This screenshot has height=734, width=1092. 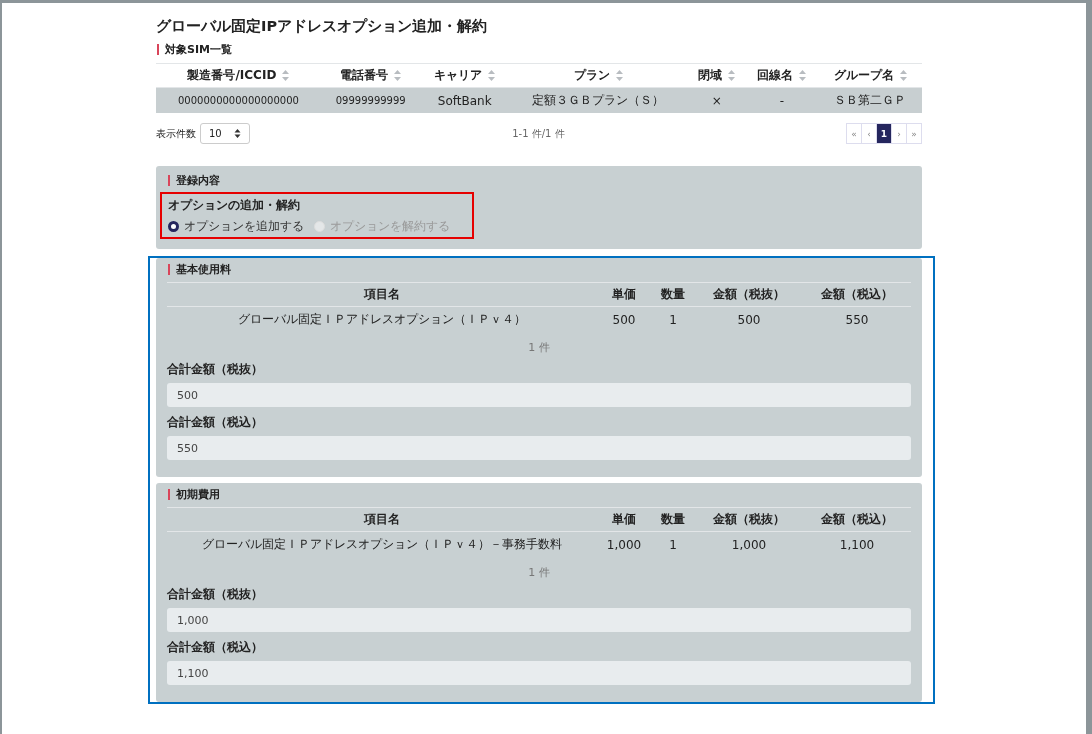 What do you see at coordinates (464, 100) in the screenshot?
I see `table-cell: SoftBank` at bounding box center [464, 100].